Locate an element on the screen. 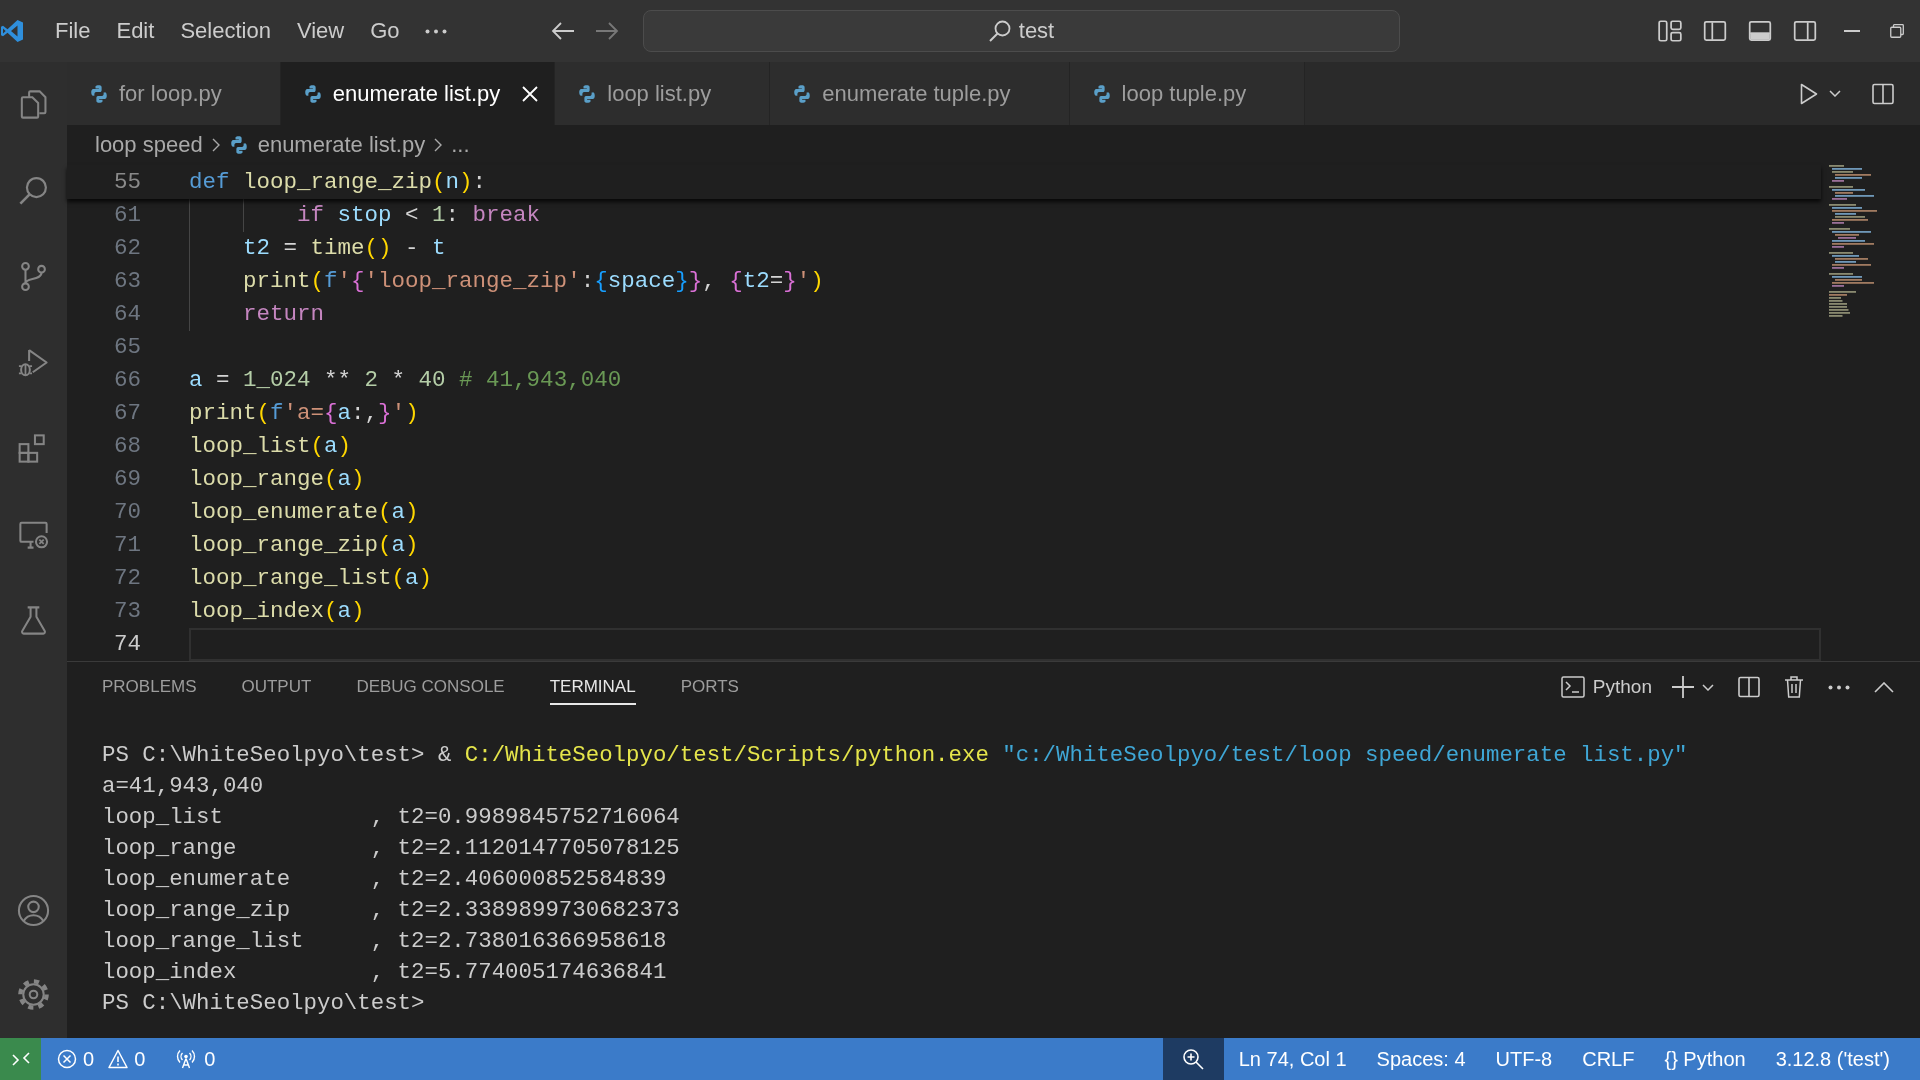 The width and height of the screenshot is (1920, 1080). line-number: 70 is located at coordinates (127, 512).